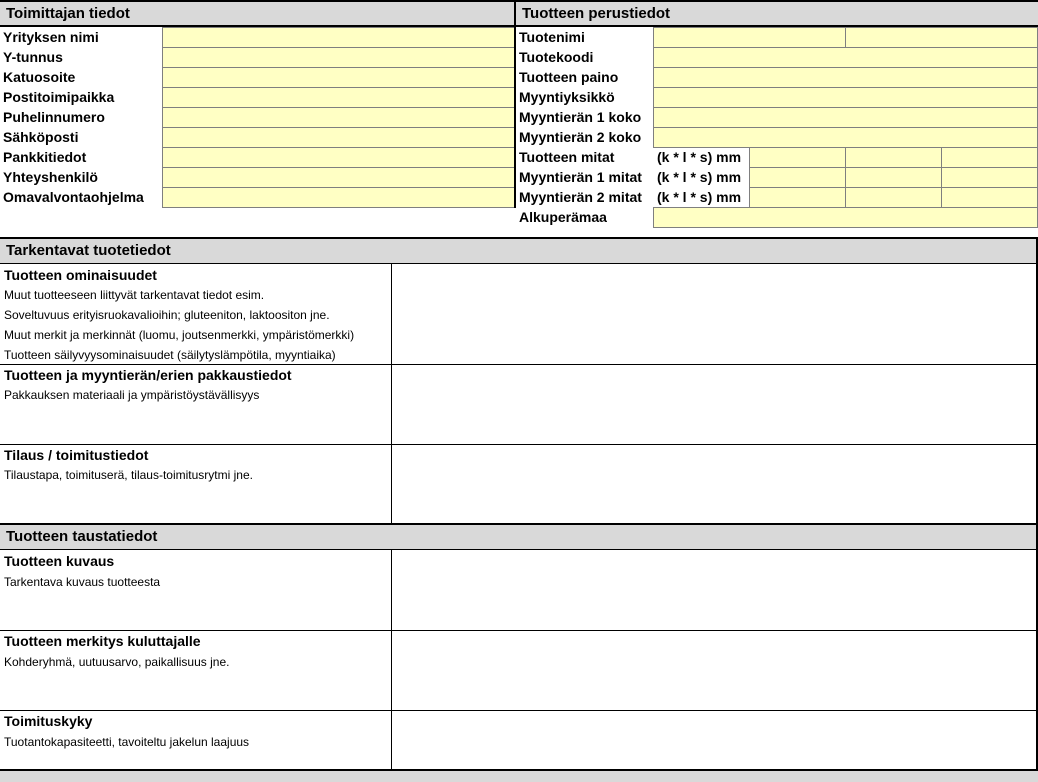 The image size is (1038, 782). I want to click on supplier-input-city, so click(338, 97).